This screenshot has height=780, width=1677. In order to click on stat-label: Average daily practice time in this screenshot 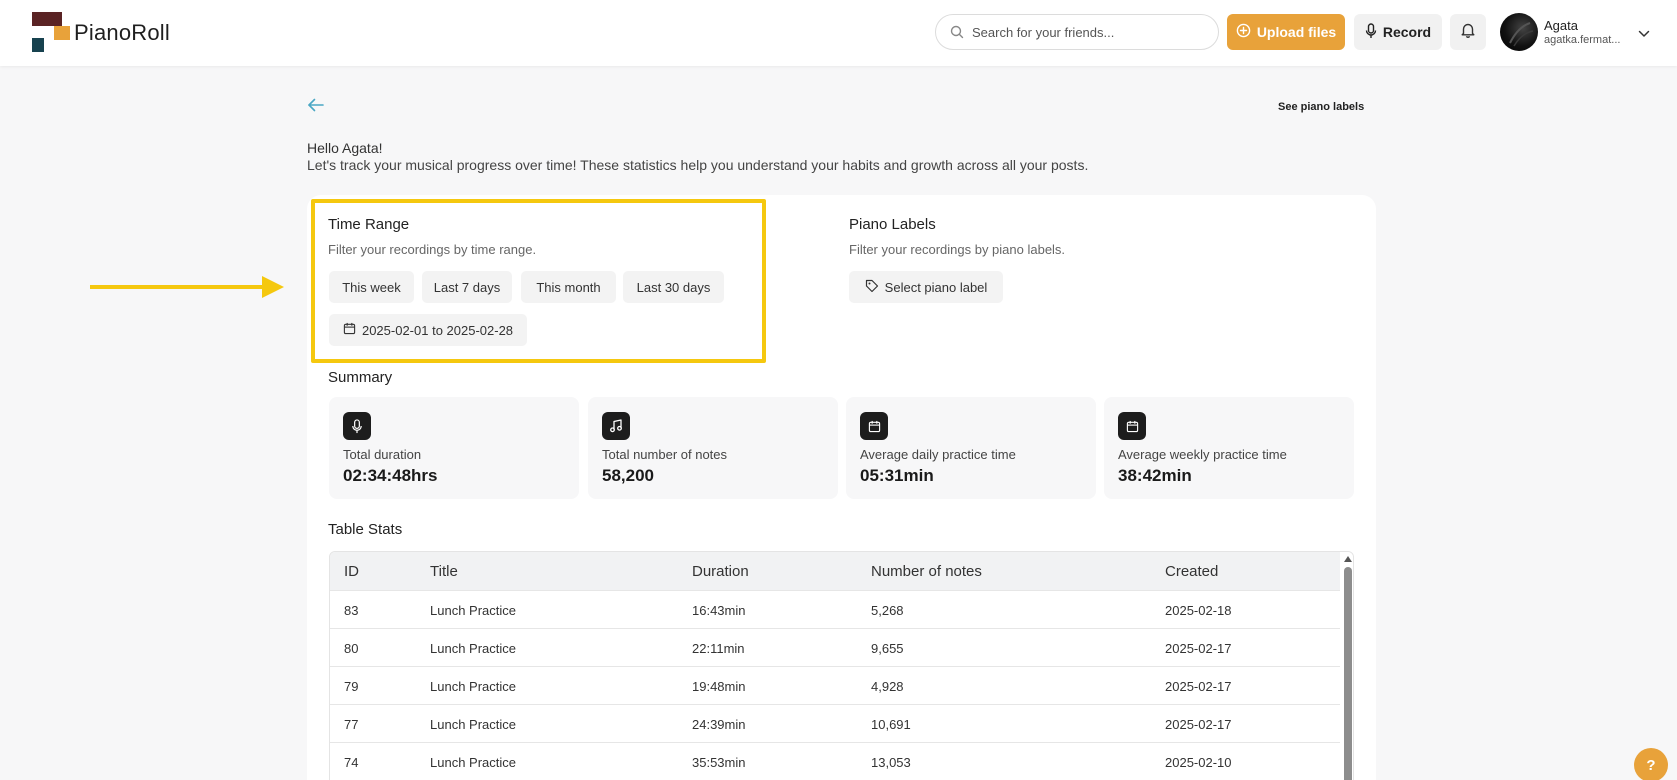, I will do `click(938, 454)`.